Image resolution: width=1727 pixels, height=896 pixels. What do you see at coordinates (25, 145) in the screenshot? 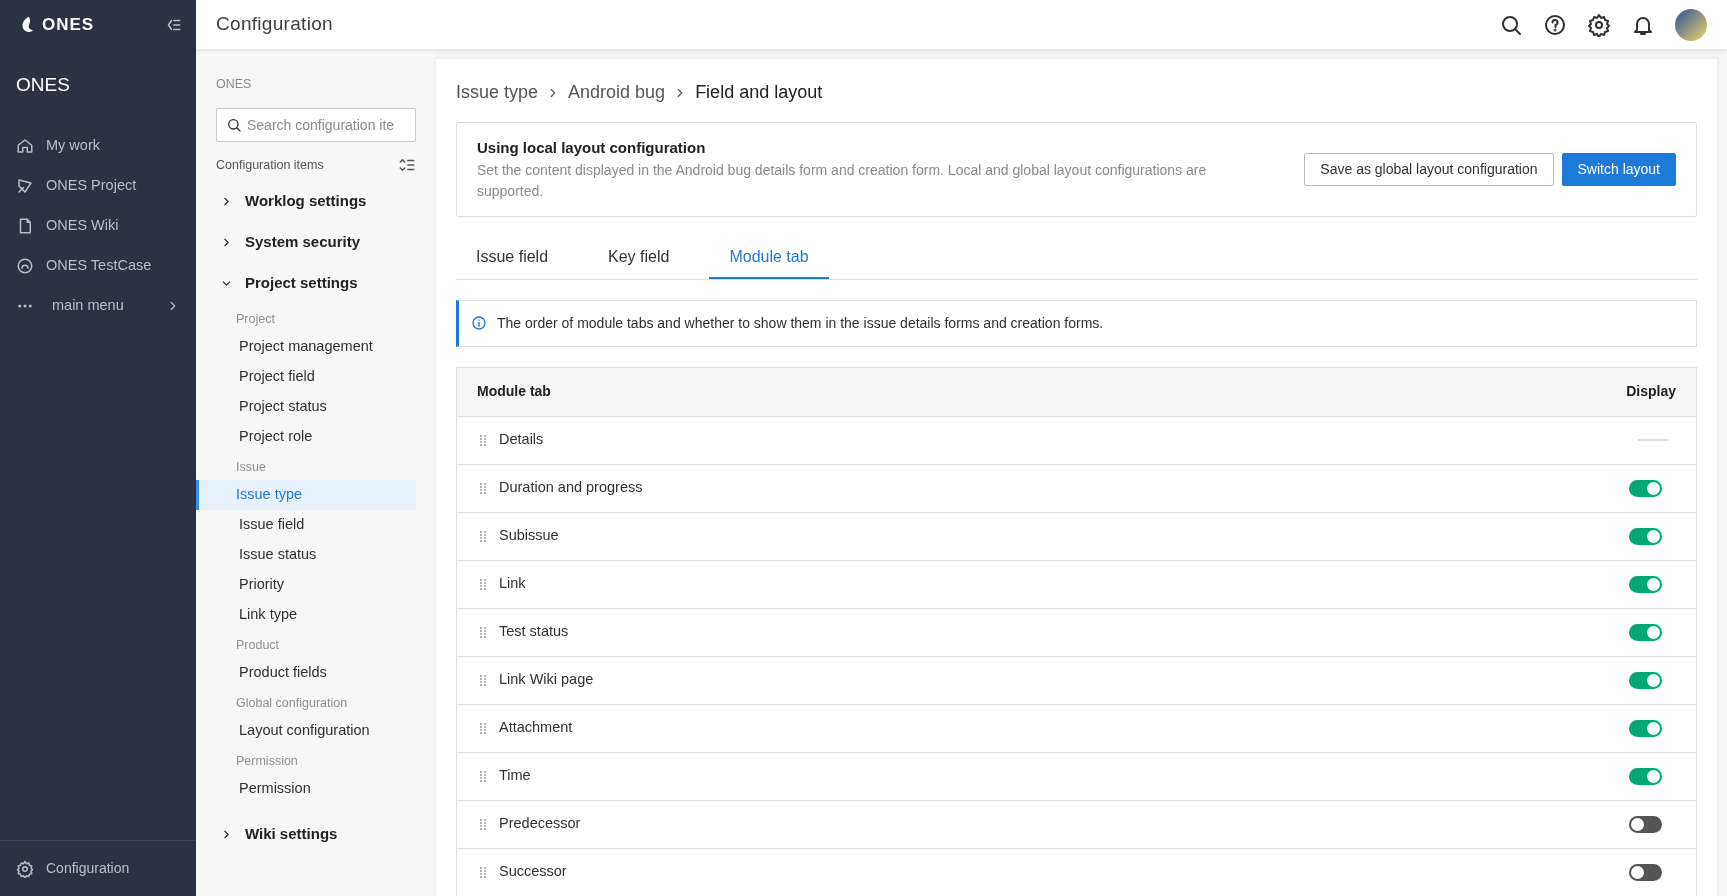
I see `home-icon` at bounding box center [25, 145].